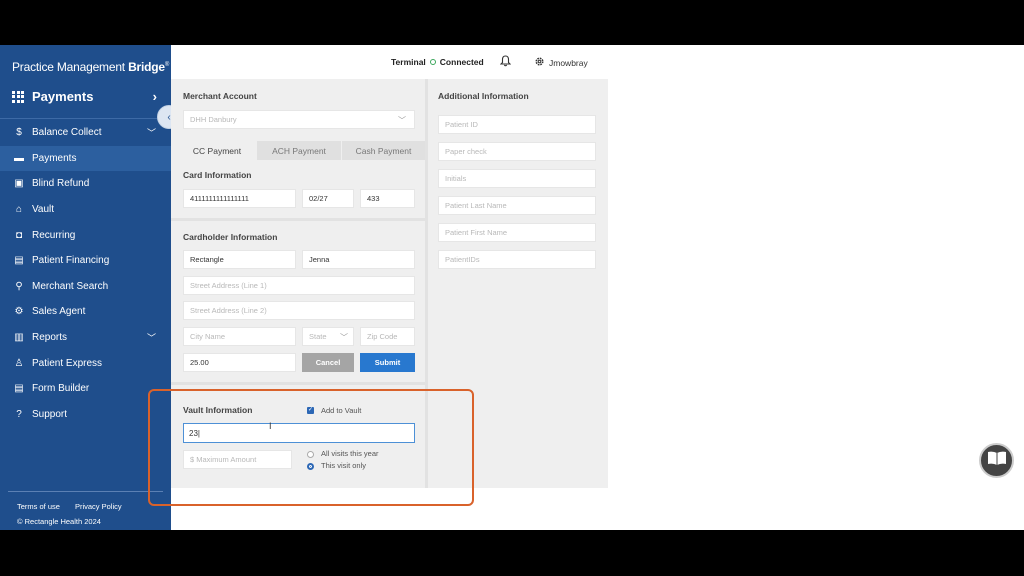 Image resolution: width=1024 pixels, height=576 pixels. What do you see at coordinates (38, 506) in the screenshot?
I see `terms-link: Terms of use` at bounding box center [38, 506].